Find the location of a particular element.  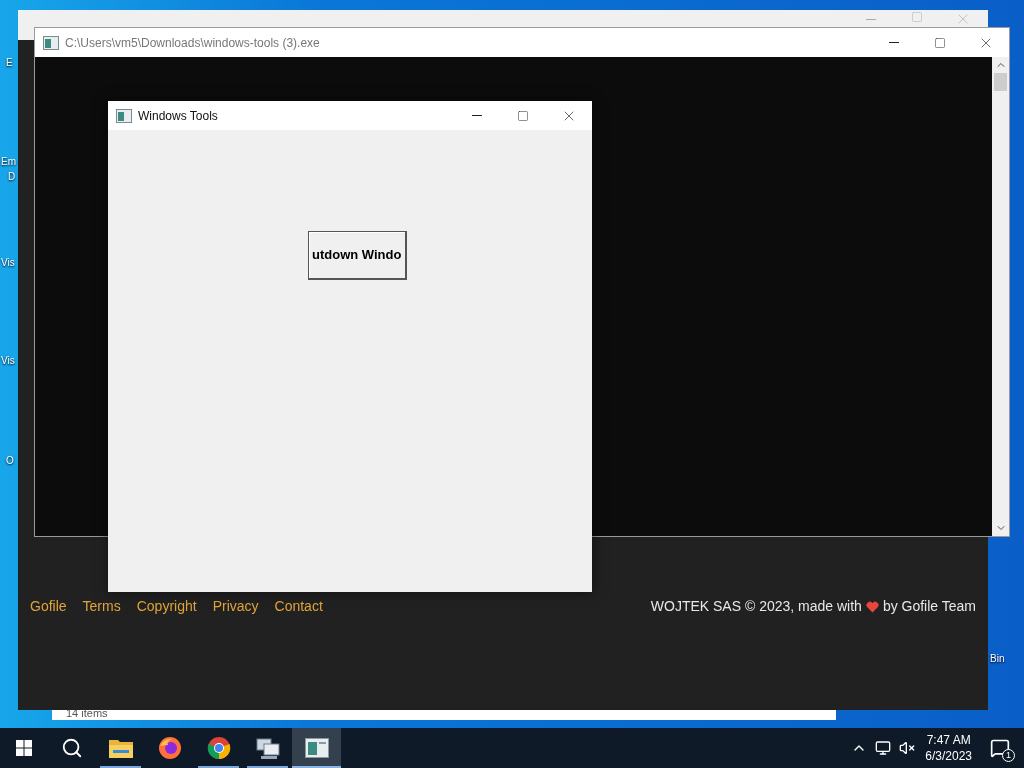

window-title: C:\Users\vm5\Downloads\windows-tools (3).exe is located at coordinates (192, 43).